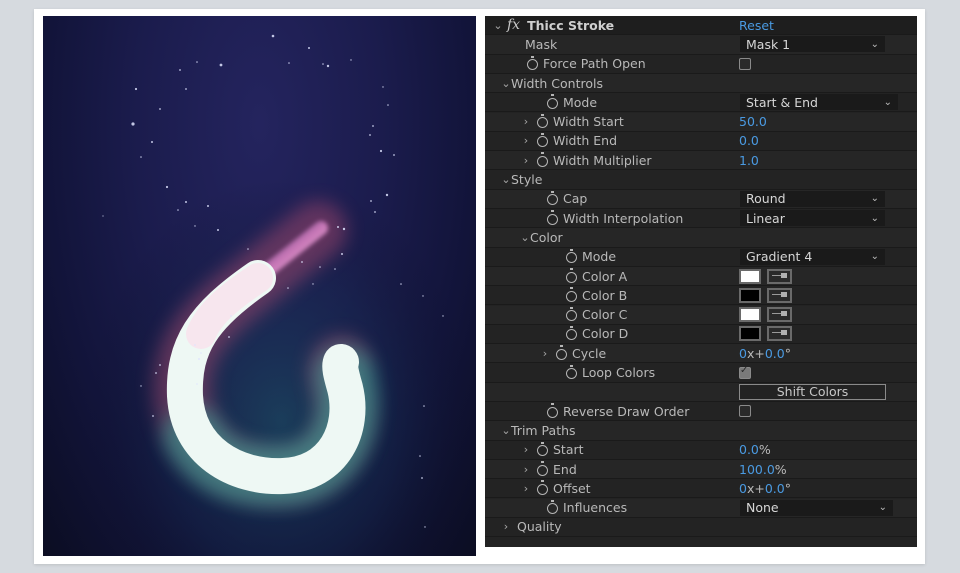 This screenshot has width=960, height=573. I want to click on cycle-angle-value: 0 x+ 0.0 °, so click(765, 353).